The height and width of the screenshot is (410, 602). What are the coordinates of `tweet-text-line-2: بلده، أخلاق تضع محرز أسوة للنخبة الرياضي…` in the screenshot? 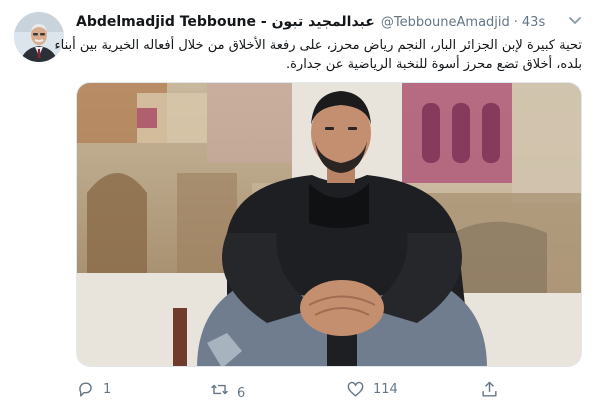 It's located at (433, 64).